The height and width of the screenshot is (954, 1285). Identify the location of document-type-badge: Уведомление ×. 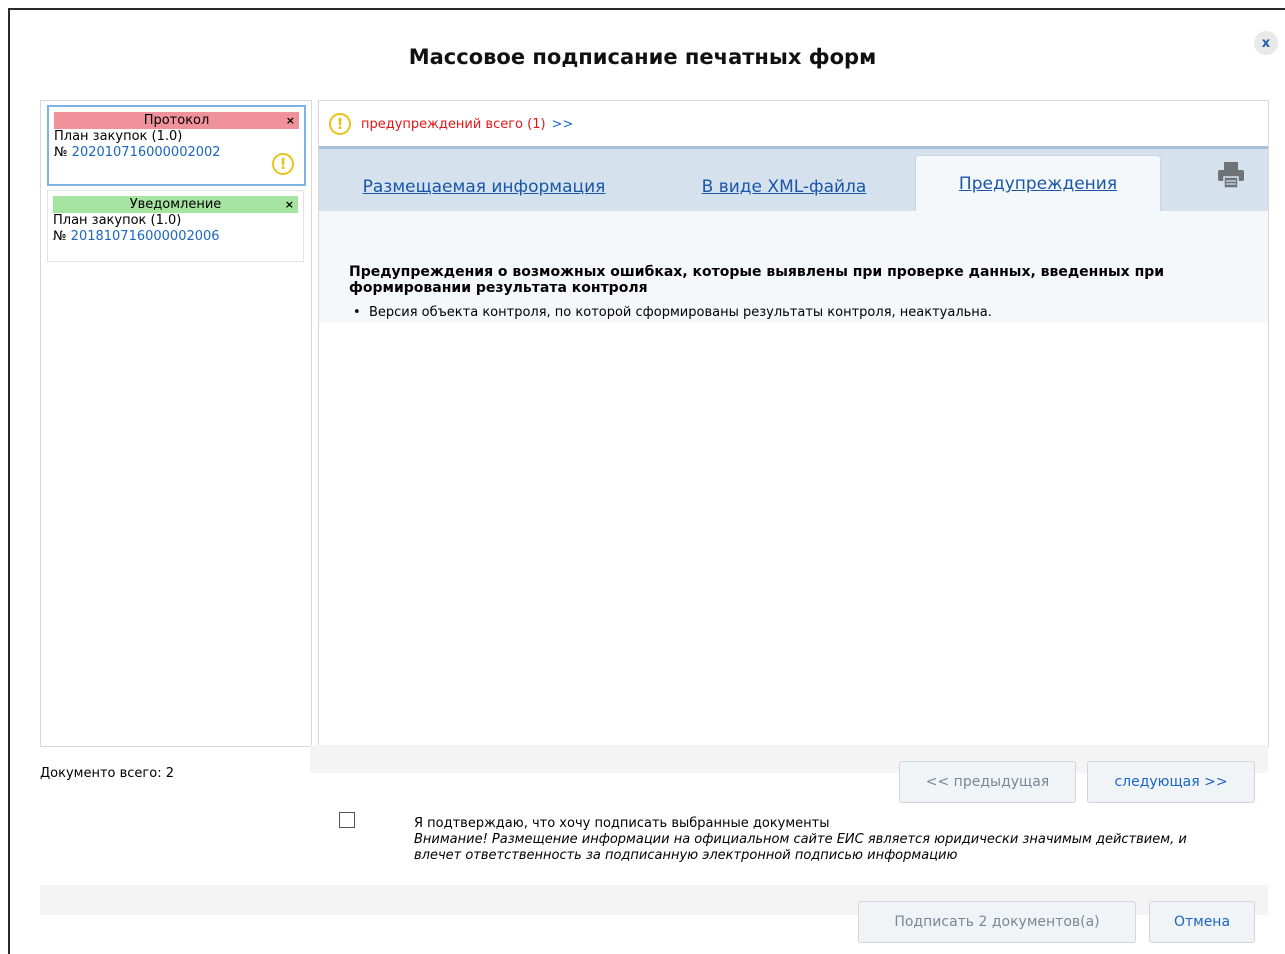
(175, 204).